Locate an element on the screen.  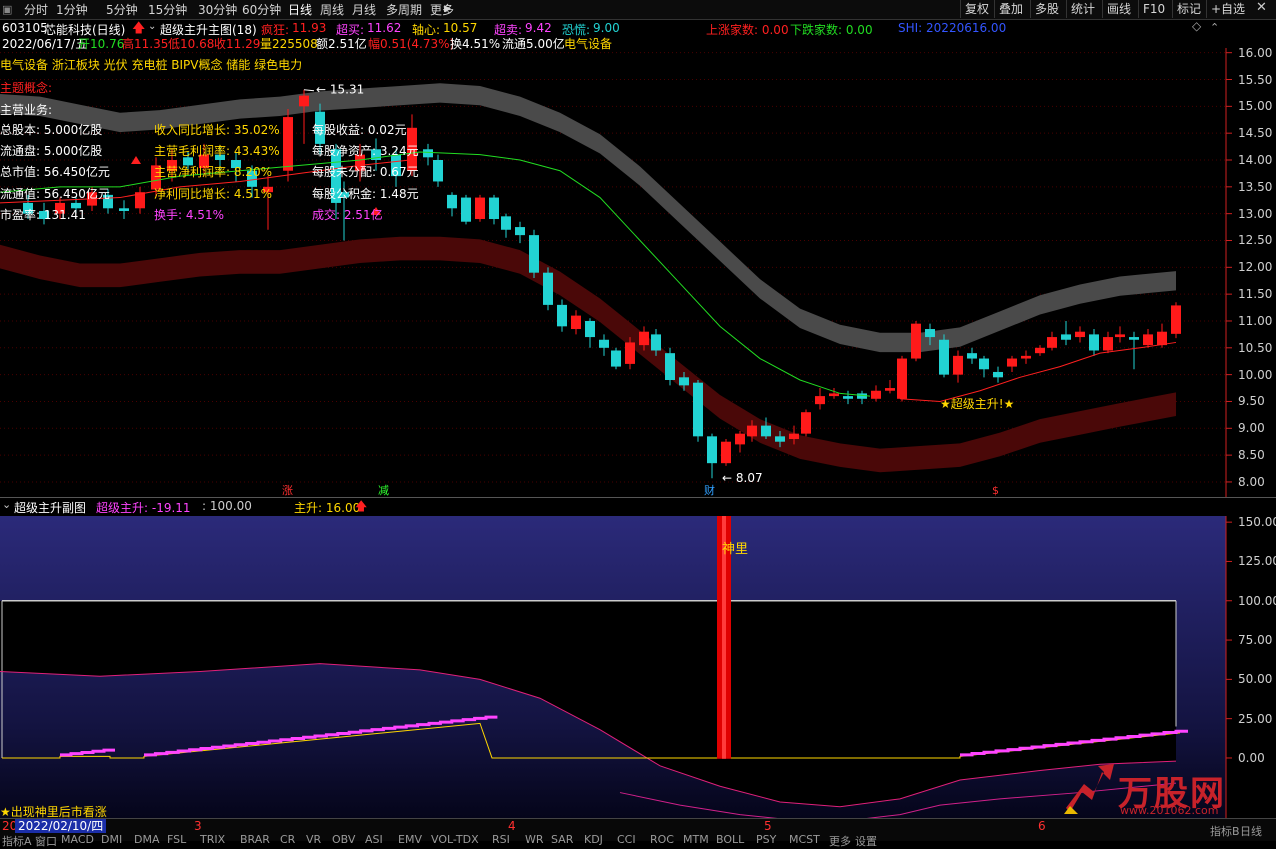
period-tab-5: 60分钟 is located at coordinates (261, 9).